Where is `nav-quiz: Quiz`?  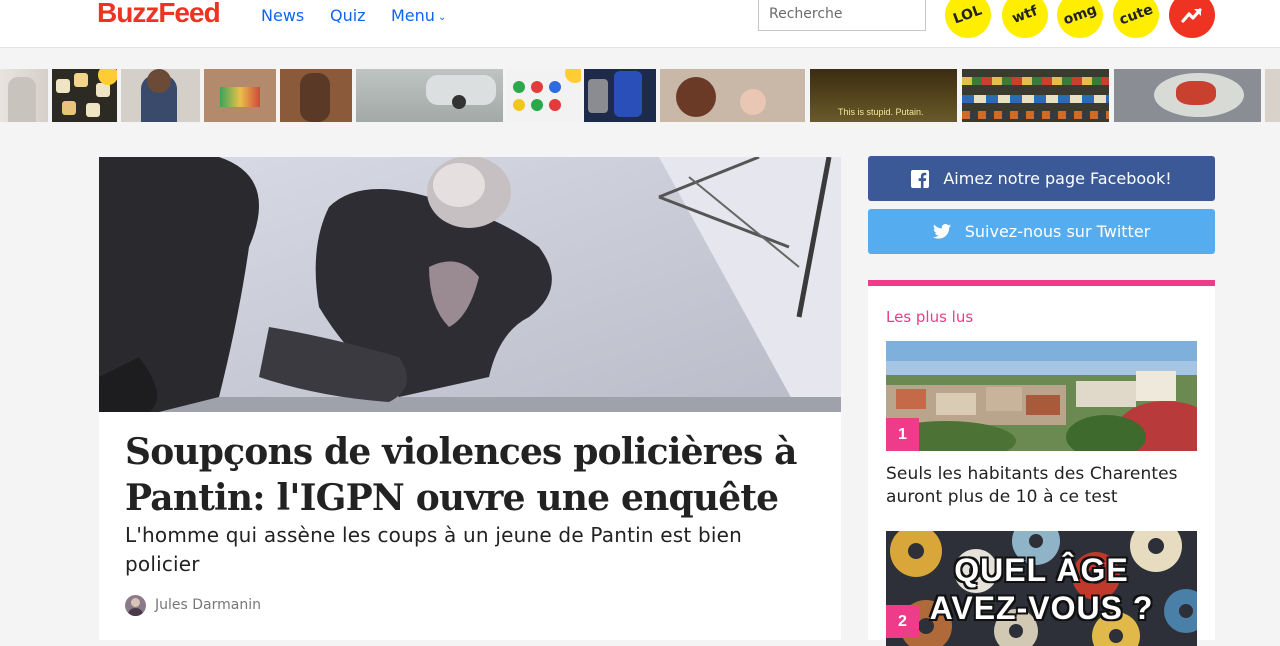 nav-quiz: Quiz is located at coordinates (348, 15).